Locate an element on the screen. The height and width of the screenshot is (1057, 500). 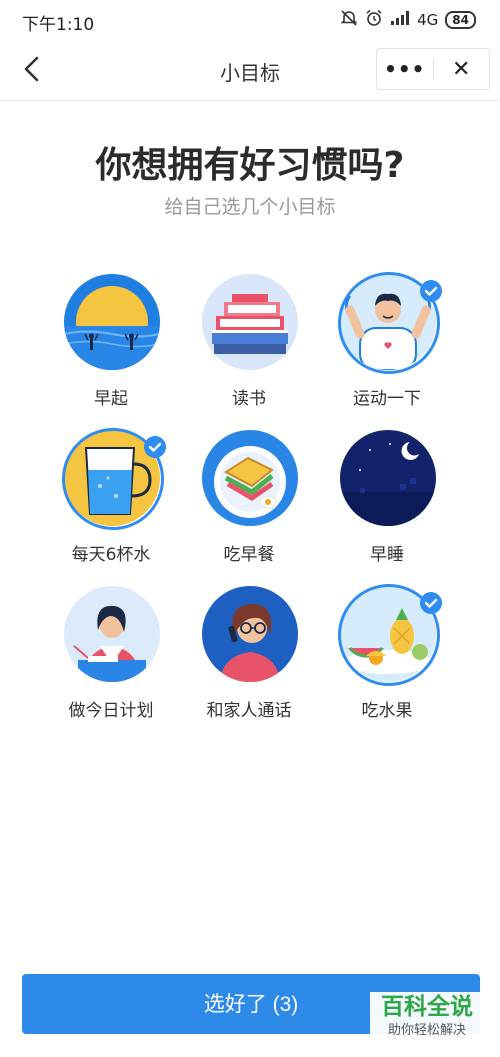
battery-icon: 84 is located at coordinates (460, 20).